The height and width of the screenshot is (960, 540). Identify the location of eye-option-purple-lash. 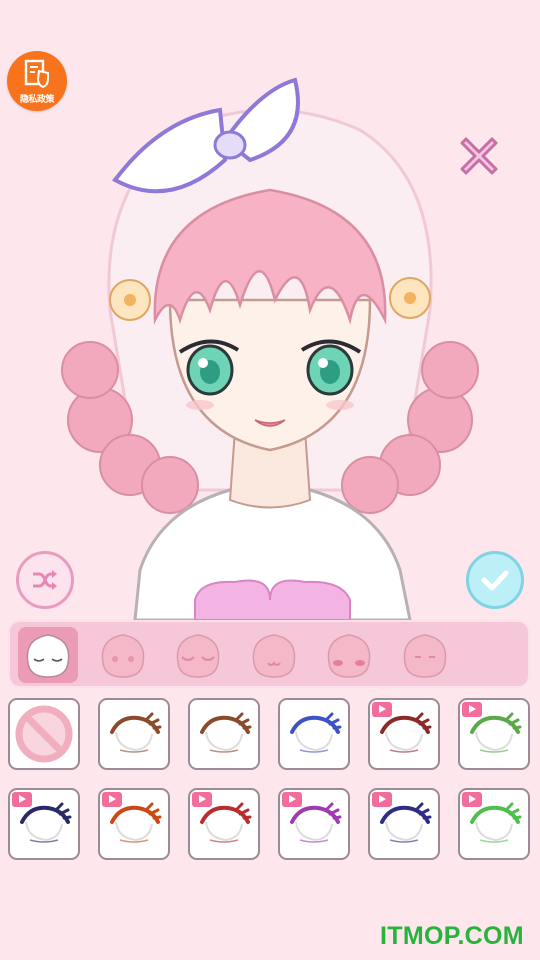
(314, 824).